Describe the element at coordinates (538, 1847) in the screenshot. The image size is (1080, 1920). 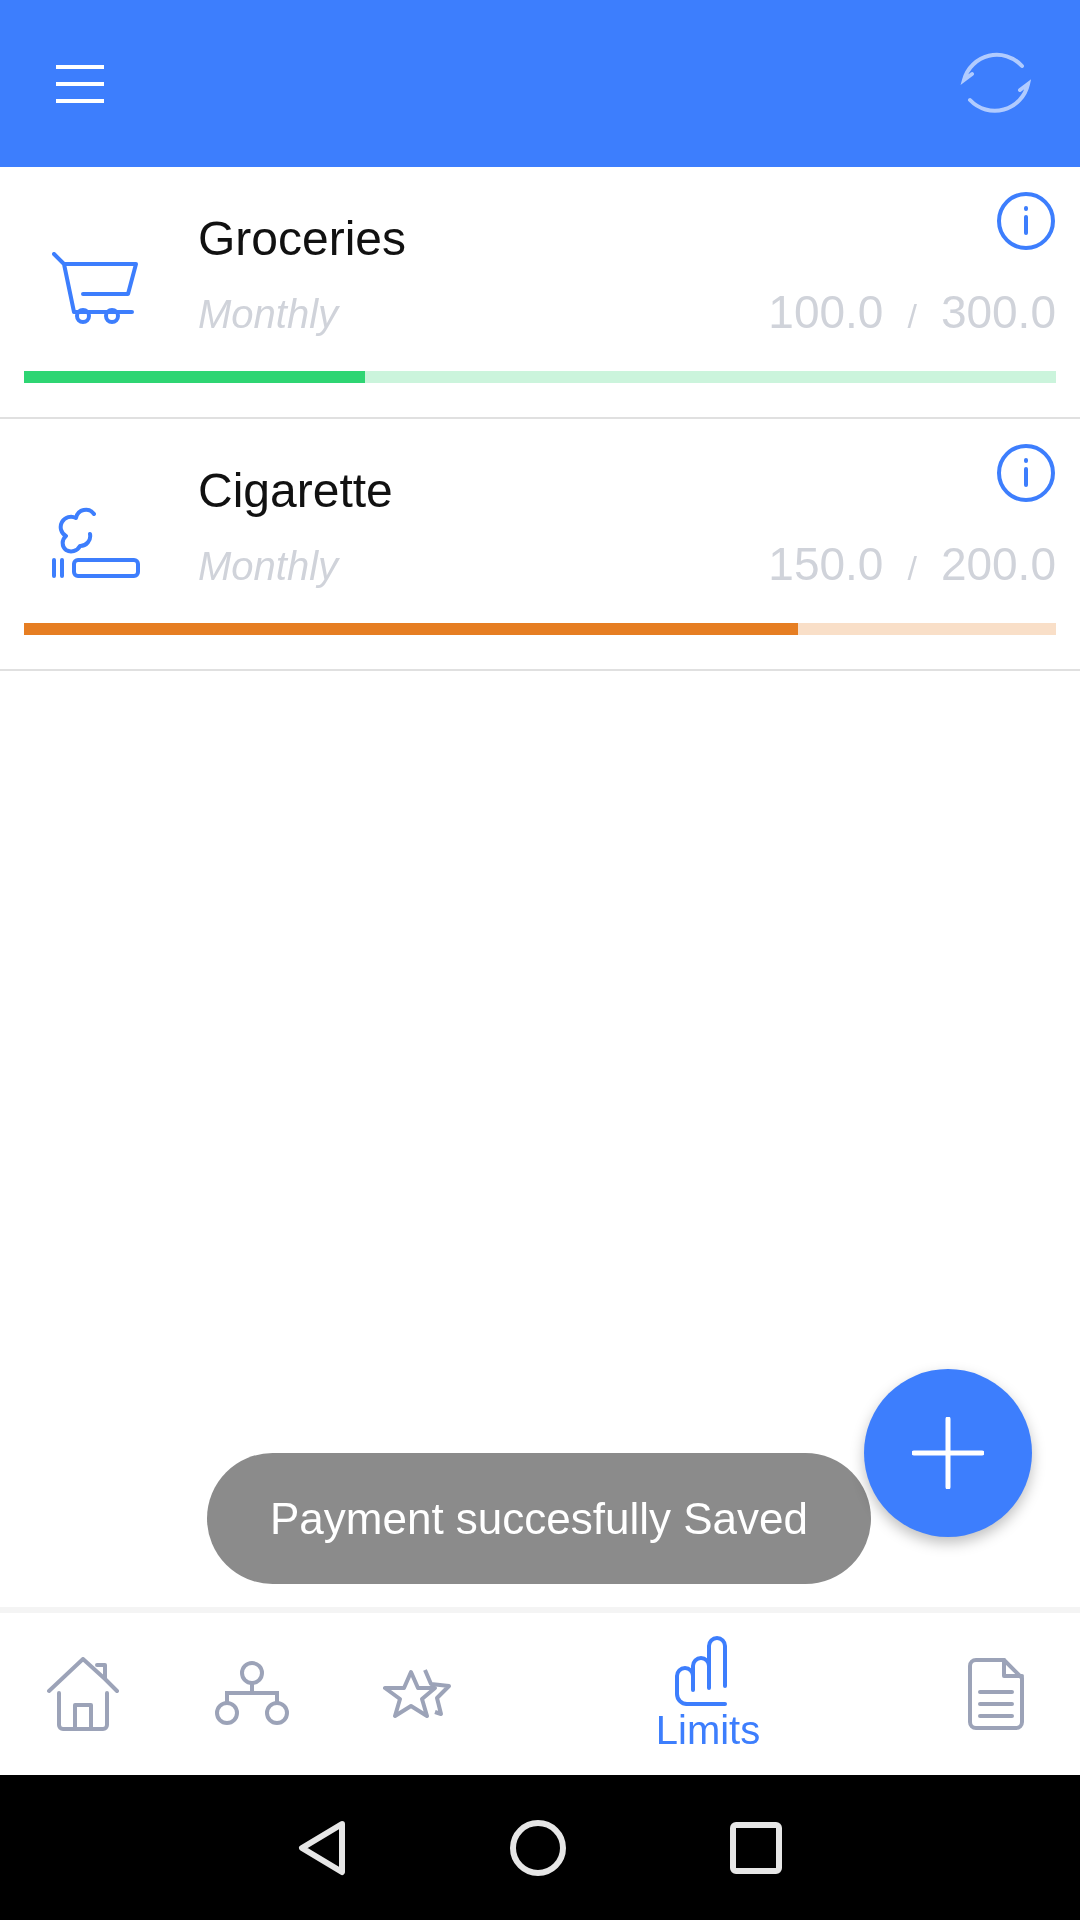
I see `home-button-icon` at that location.